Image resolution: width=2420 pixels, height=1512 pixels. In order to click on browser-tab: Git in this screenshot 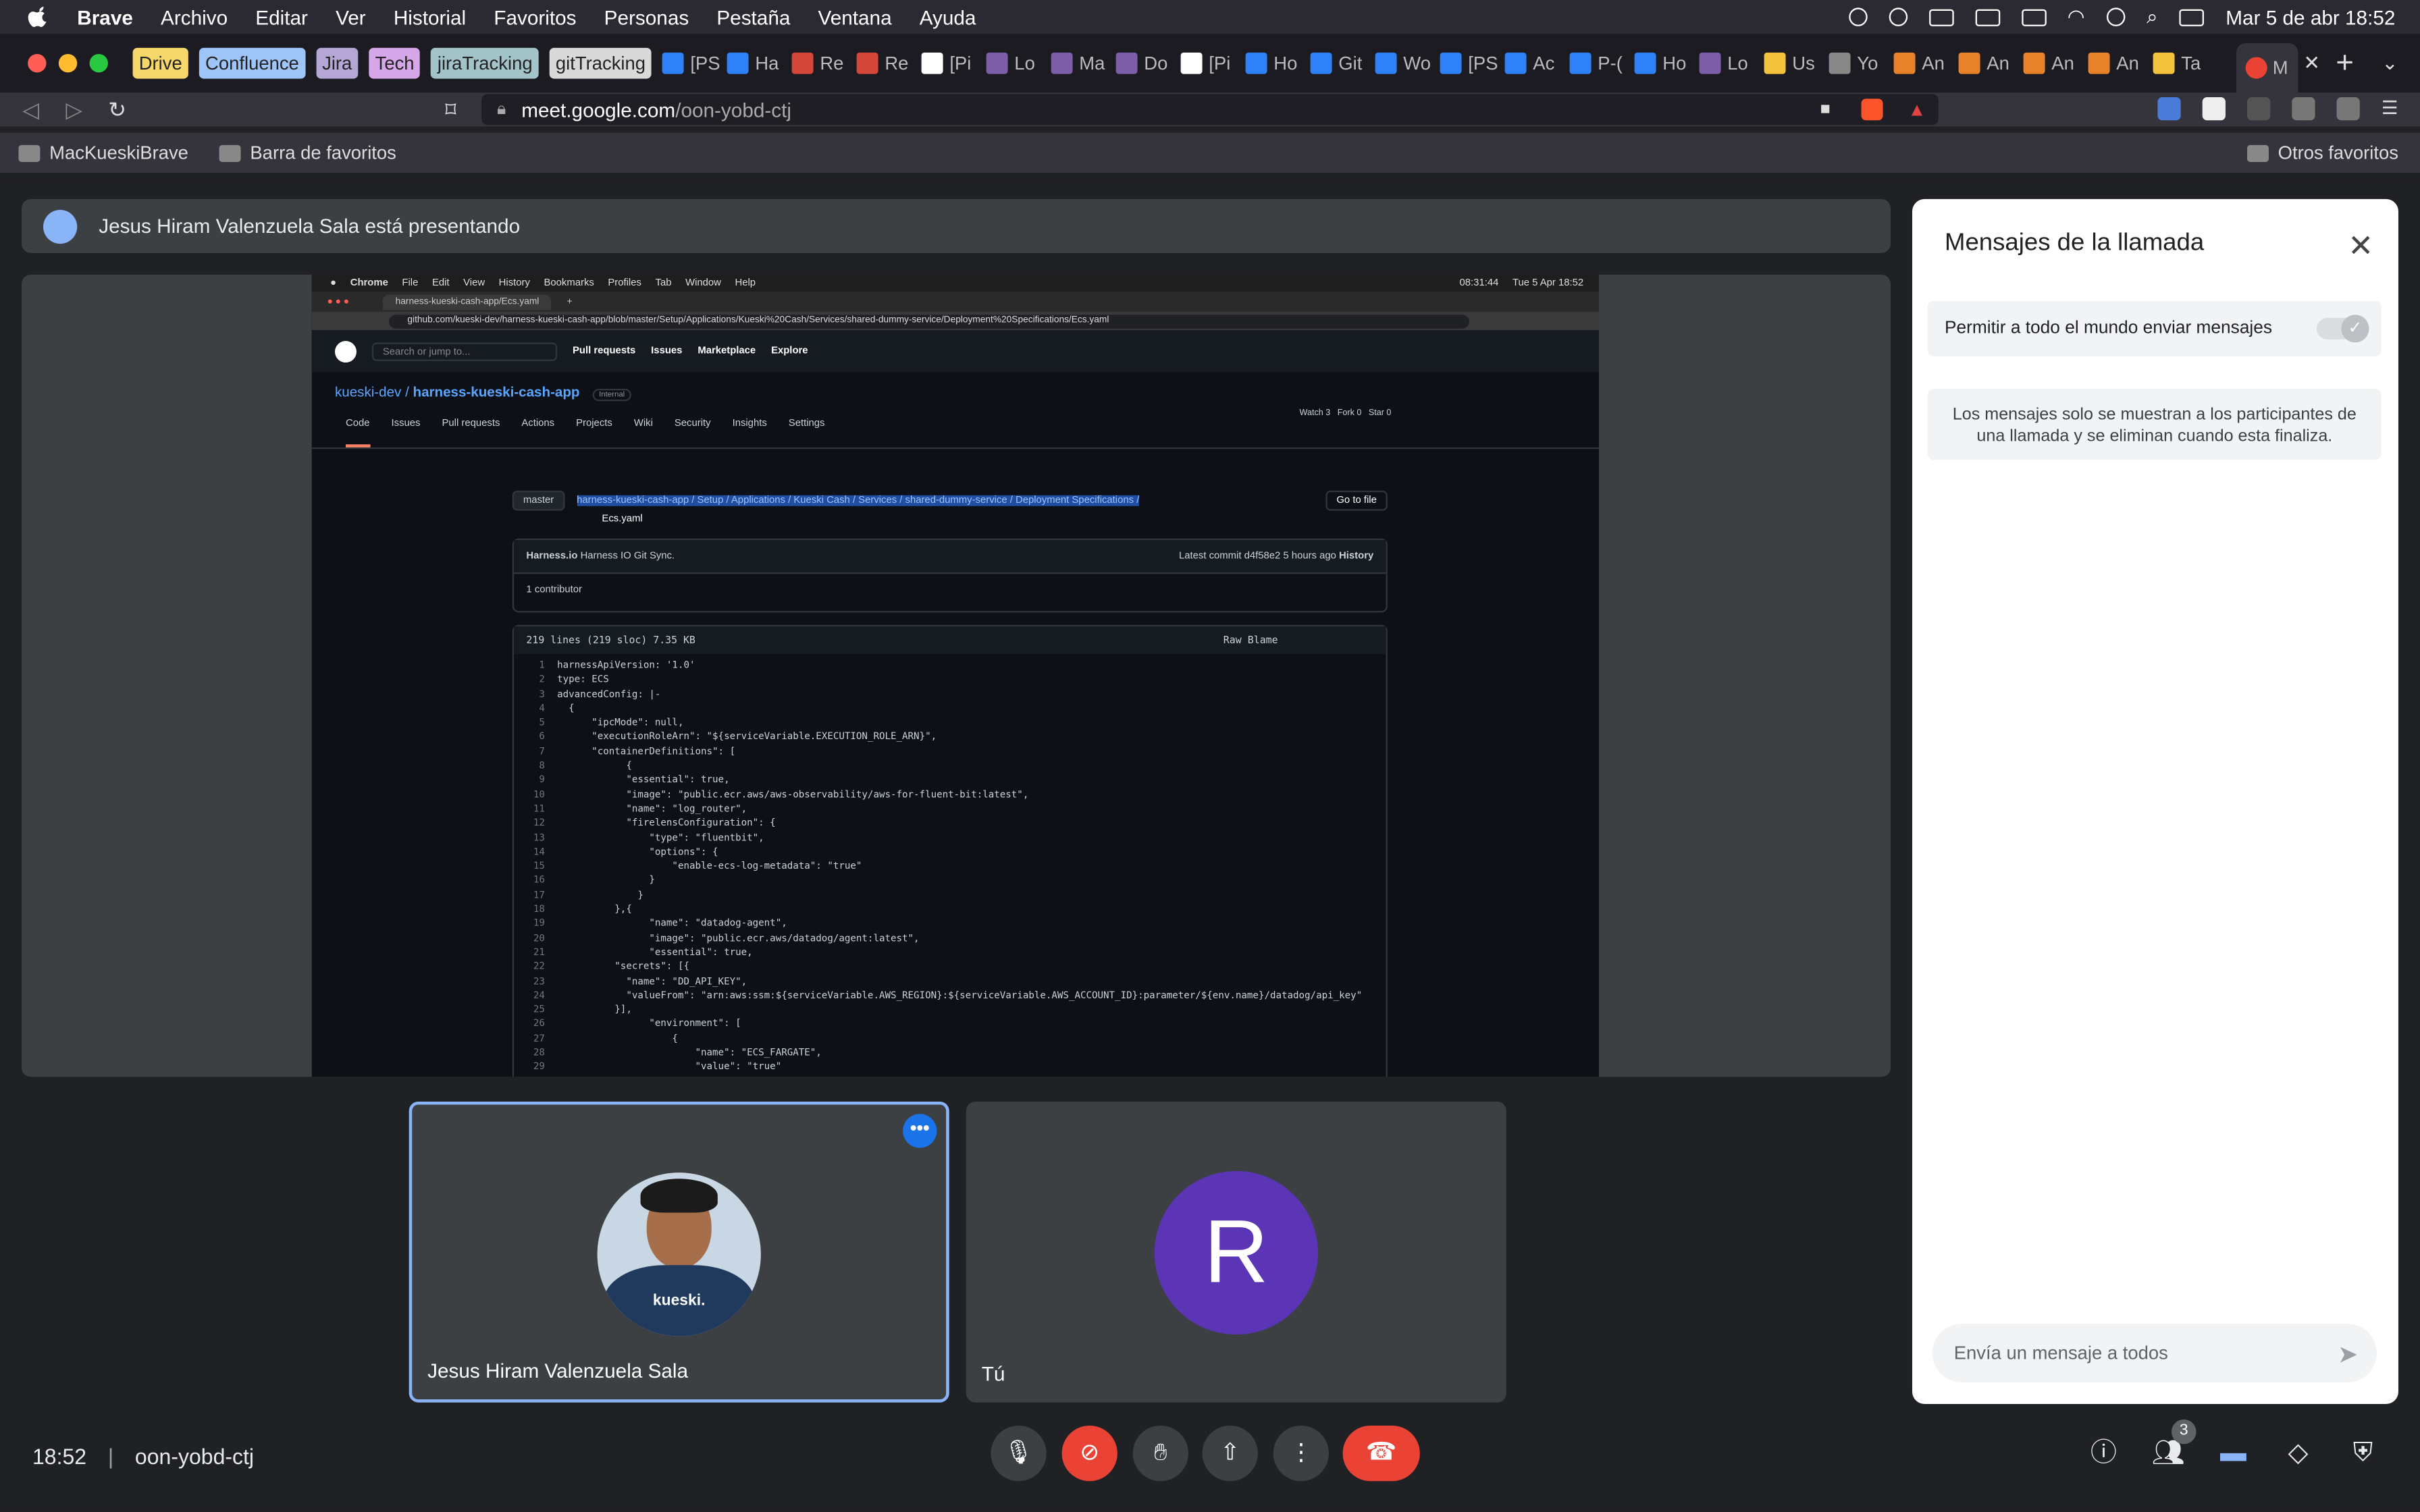, I will do `click(1343, 63)`.